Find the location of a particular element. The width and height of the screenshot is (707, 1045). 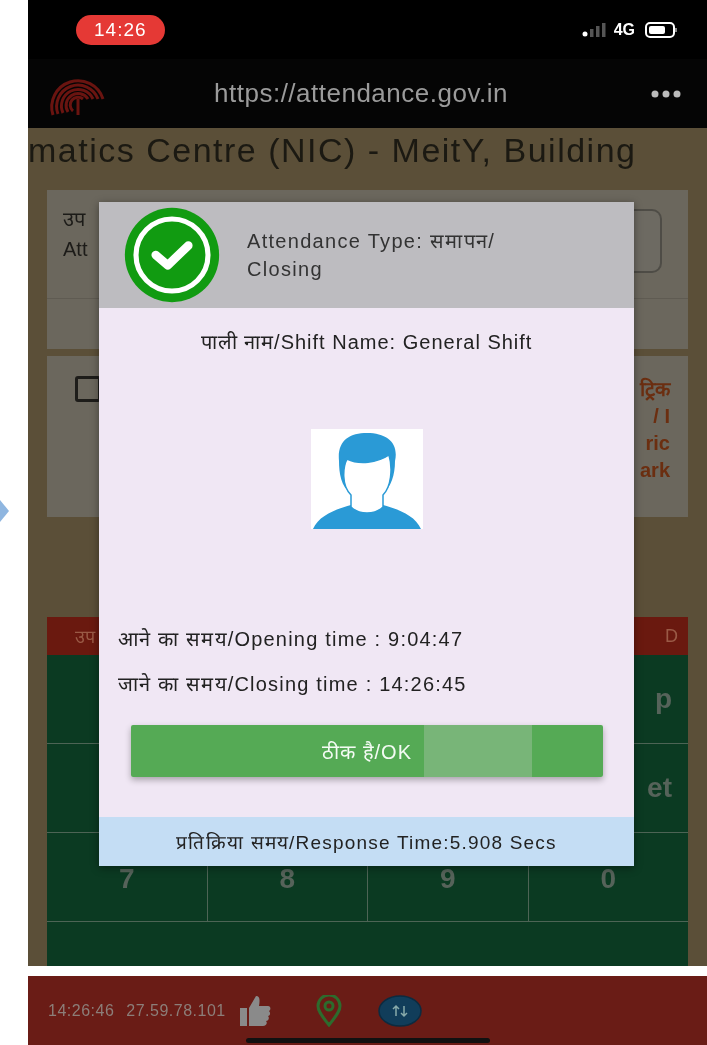

response-time: प्रतिक्रिया समय/Response Time:5.908 Secs is located at coordinates (366, 841).